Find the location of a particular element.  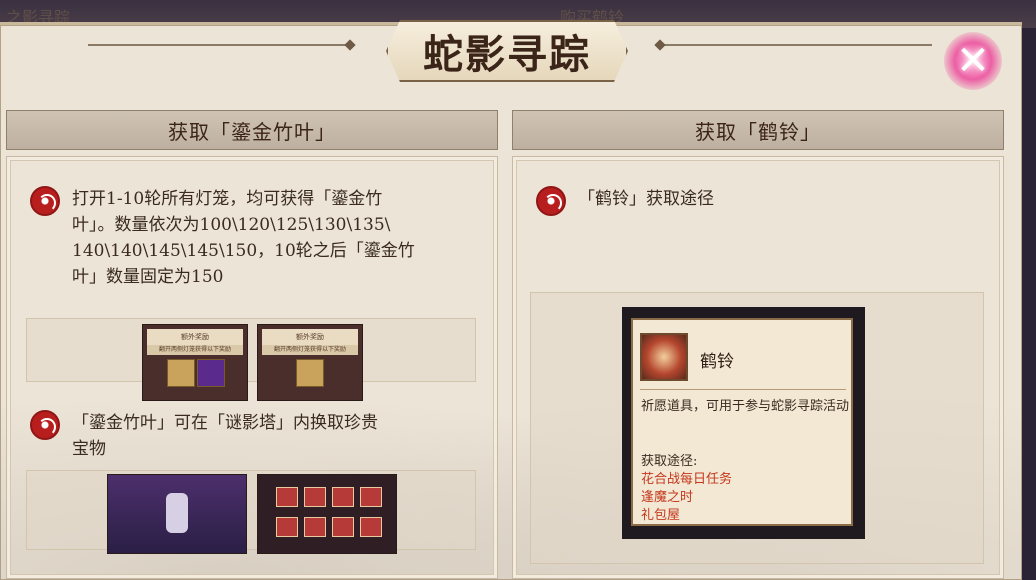

title-divider-left is located at coordinates (219, 45).